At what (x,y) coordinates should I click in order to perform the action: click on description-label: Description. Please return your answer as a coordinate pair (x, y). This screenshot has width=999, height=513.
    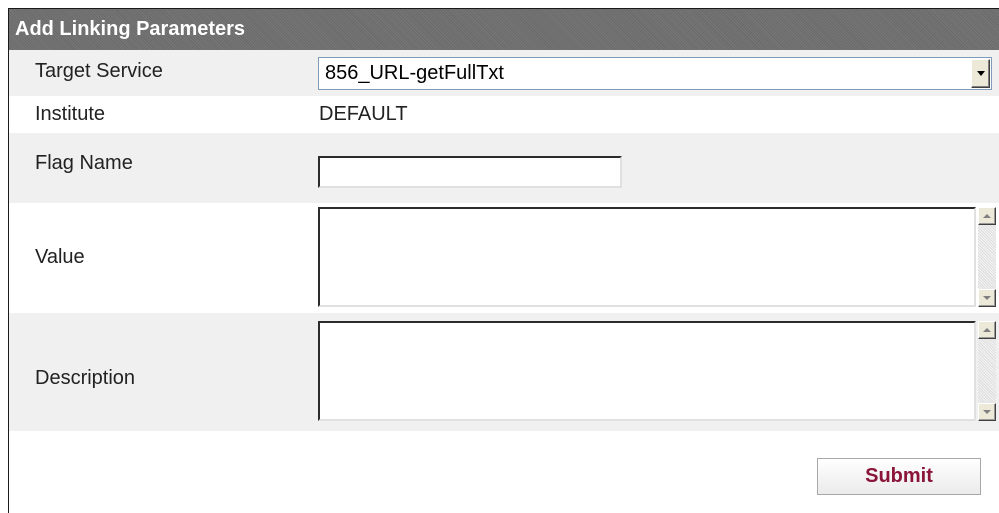
    Looking at the image, I should click on (85, 378).